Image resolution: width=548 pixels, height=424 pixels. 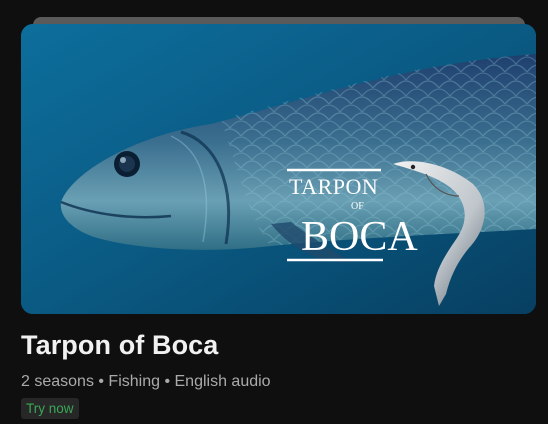 What do you see at coordinates (357, 206) in the screenshot?
I see `logo-text-mid: of` at bounding box center [357, 206].